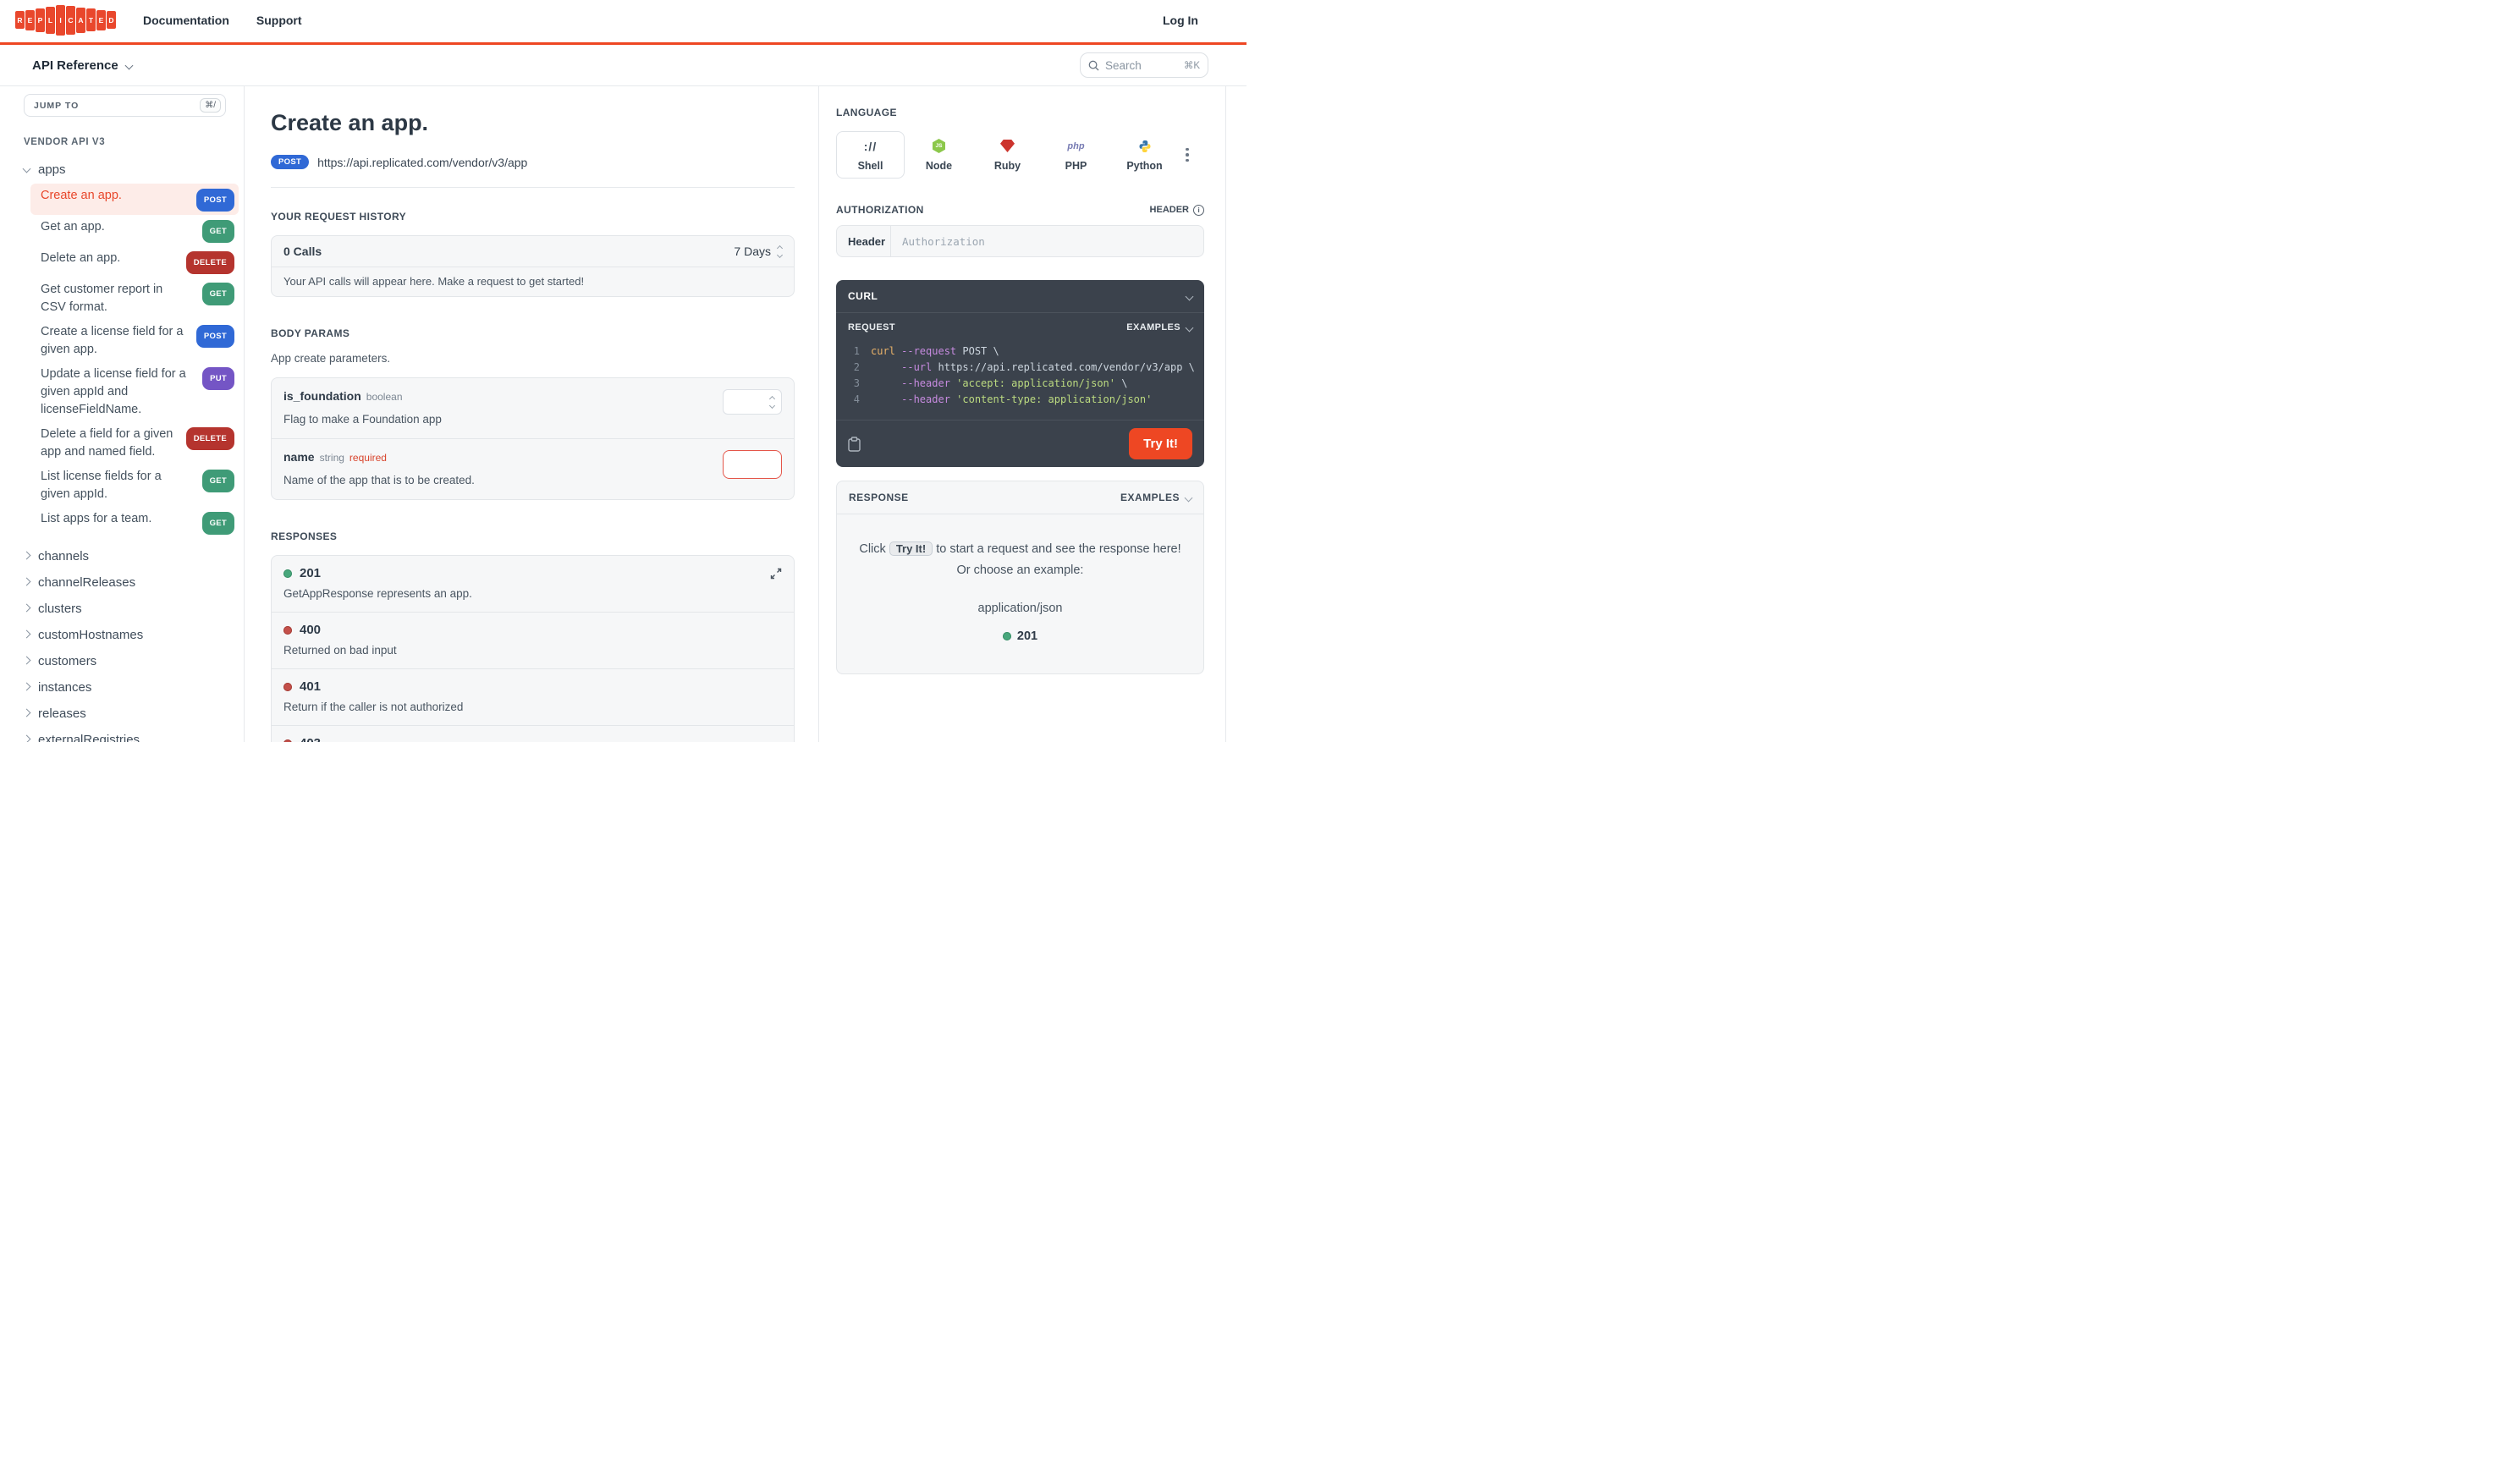 The width and height of the screenshot is (2493, 1484). Describe the element at coordinates (1020, 636) in the screenshot. I see `example-response-link: 201` at that location.